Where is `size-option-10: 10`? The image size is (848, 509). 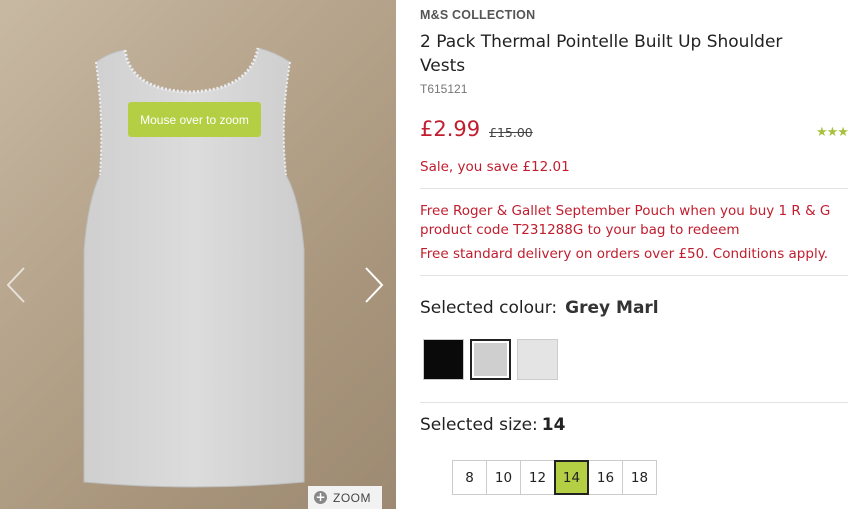
size-option-10: 10 is located at coordinates (503, 477).